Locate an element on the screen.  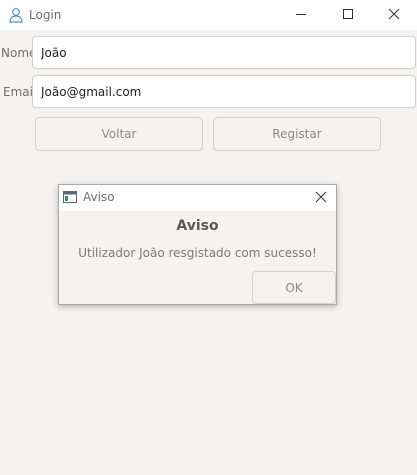
dialog-close-button is located at coordinates (321, 198).